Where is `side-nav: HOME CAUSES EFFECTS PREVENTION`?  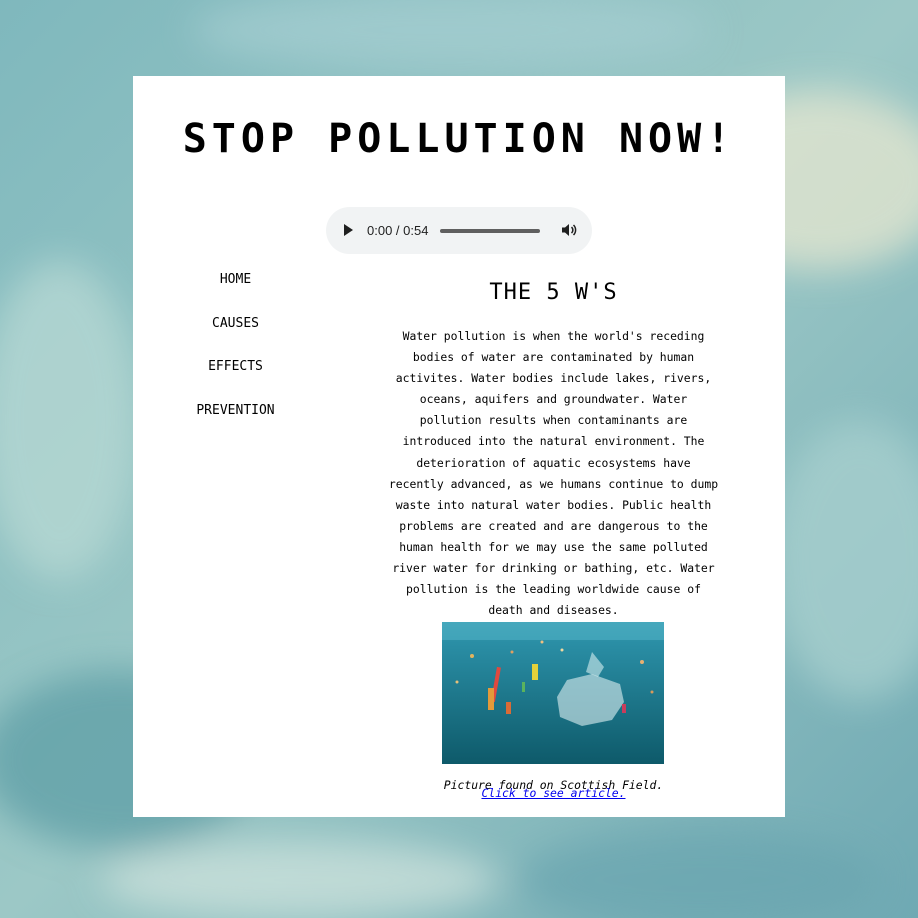
side-nav: HOME CAUSES EFFECTS PREVENTION is located at coordinates (235, 359).